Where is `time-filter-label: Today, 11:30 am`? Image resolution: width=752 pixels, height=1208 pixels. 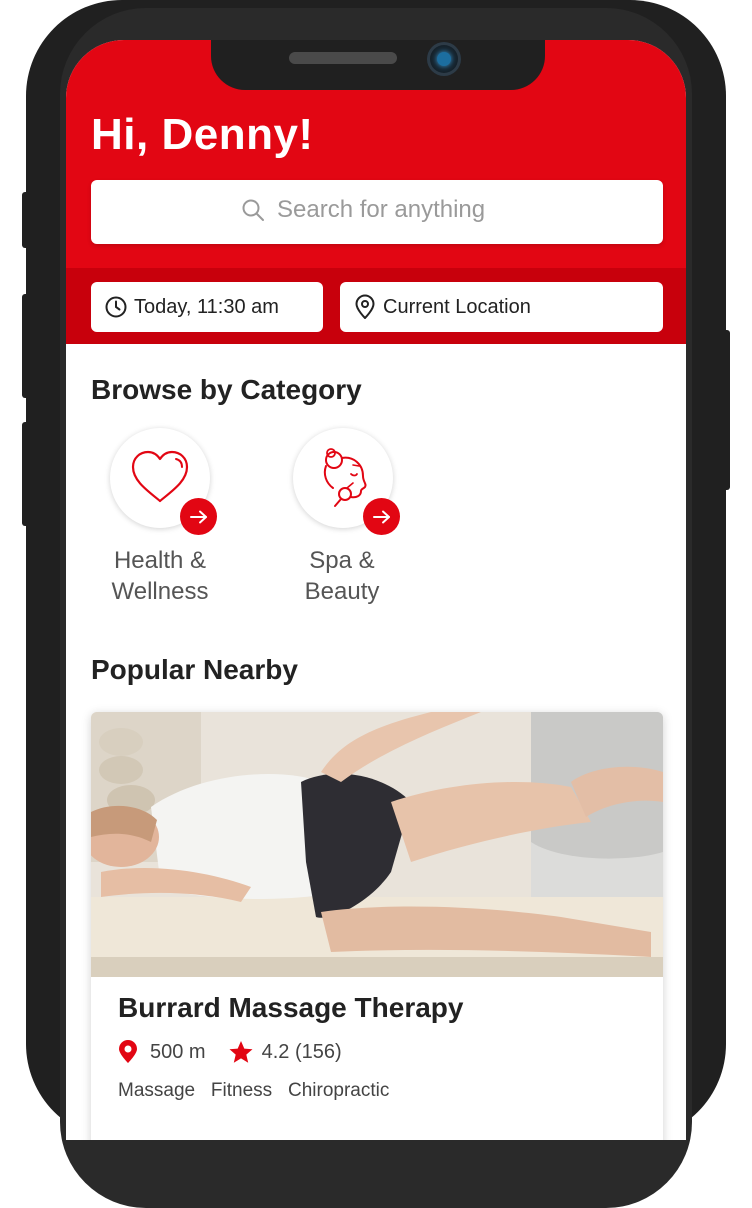 time-filter-label: Today, 11:30 am is located at coordinates (206, 306).